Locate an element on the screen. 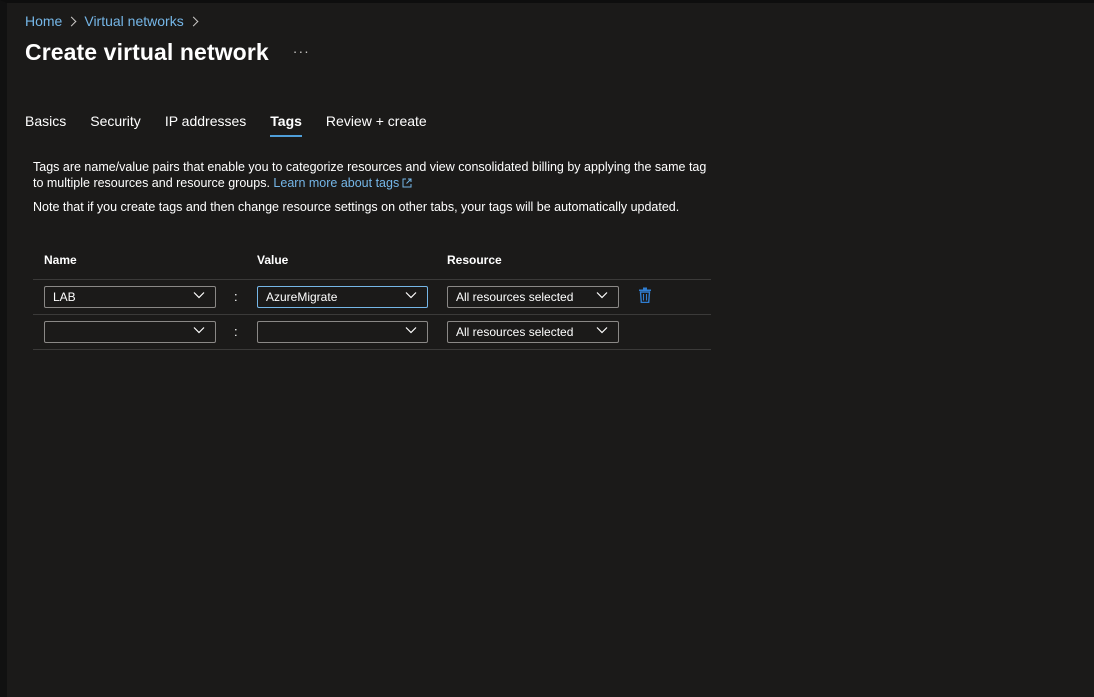  tag-name-value: LAB is located at coordinates (64, 297).